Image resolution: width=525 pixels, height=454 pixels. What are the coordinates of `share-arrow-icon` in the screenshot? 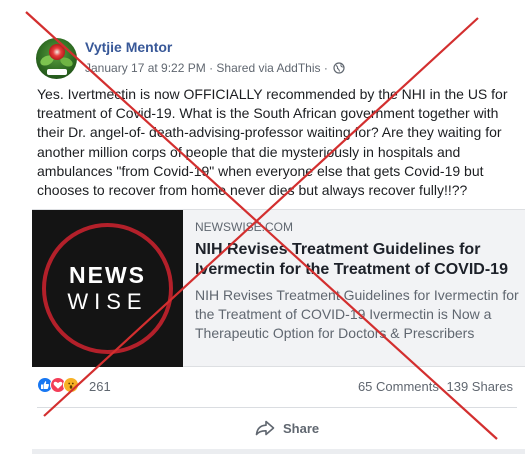 It's located at (265, 428).